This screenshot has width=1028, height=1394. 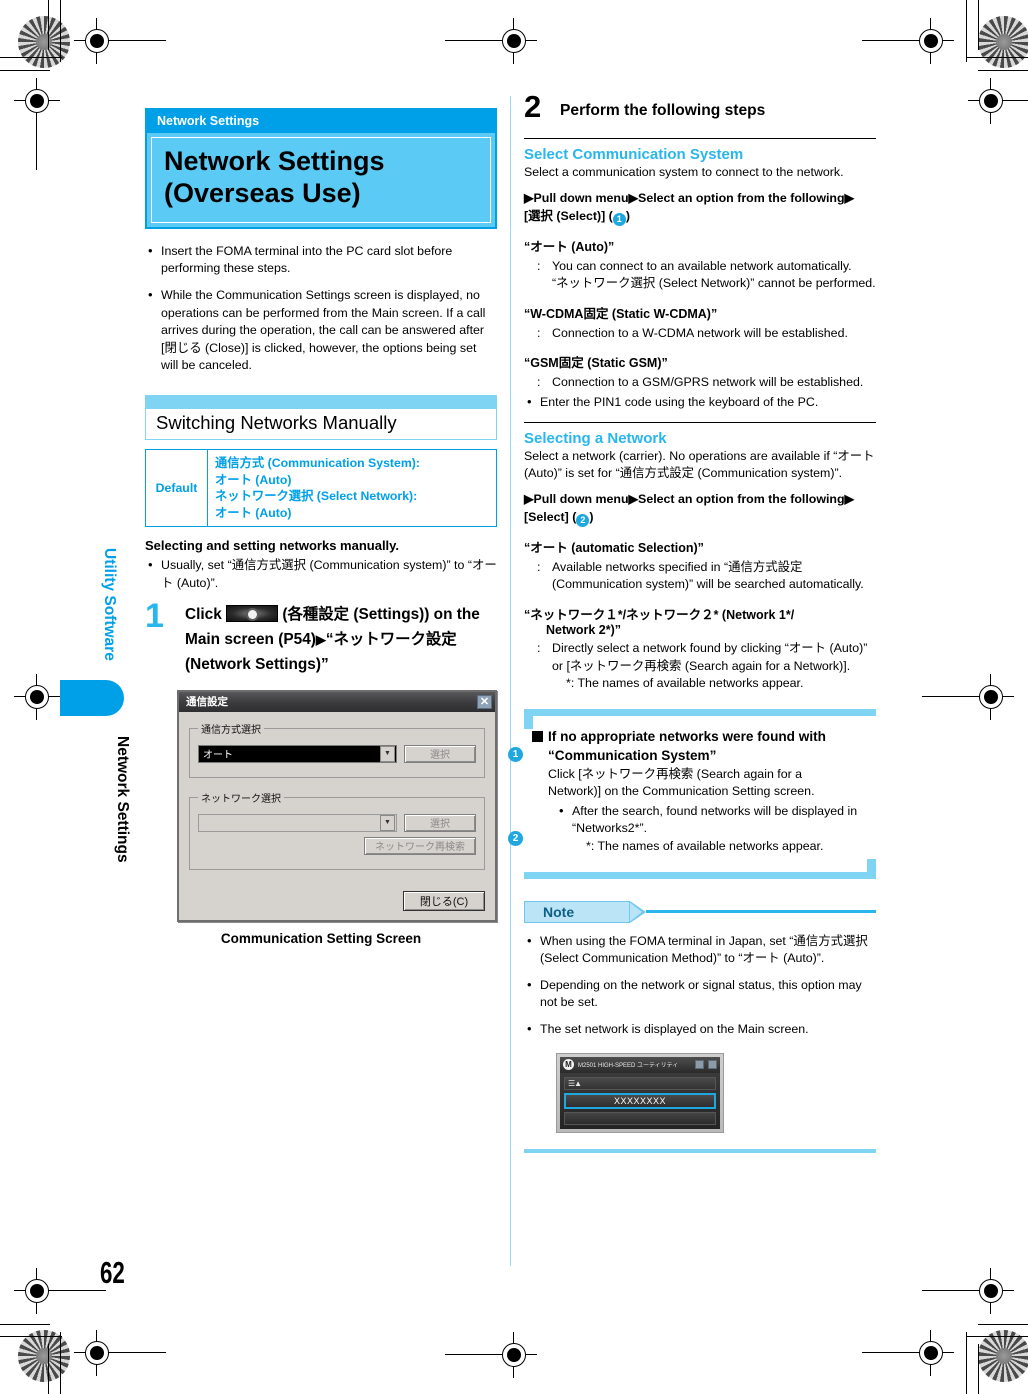 I want to click on network-research-button: ネットワーク再検索, so click(x=420, y=845).